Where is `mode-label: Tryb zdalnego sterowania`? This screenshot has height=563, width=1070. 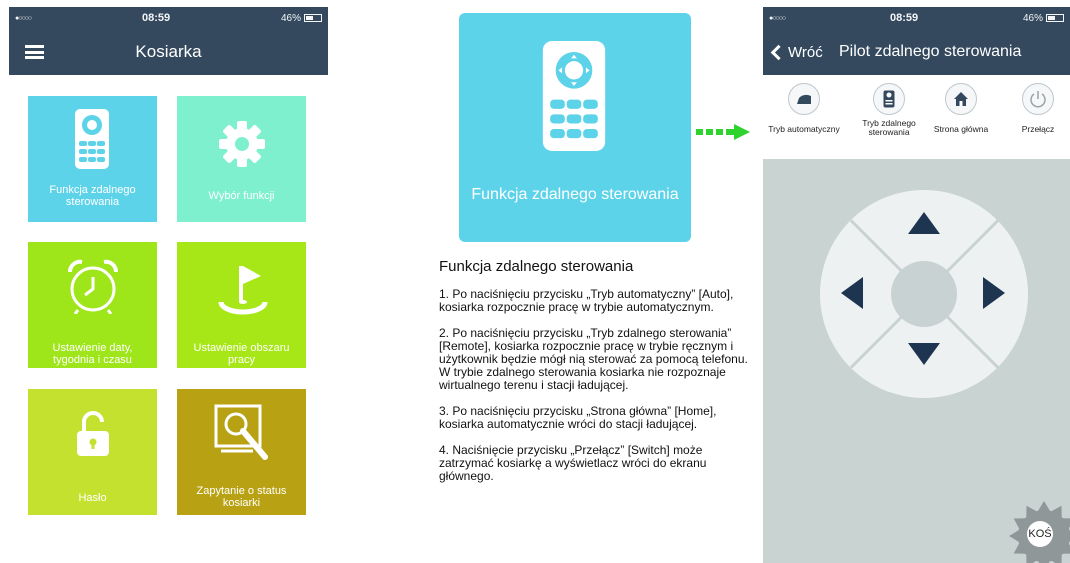 mode-label: Tryb zdalnego sterowania is located at coordinates (889, 127).